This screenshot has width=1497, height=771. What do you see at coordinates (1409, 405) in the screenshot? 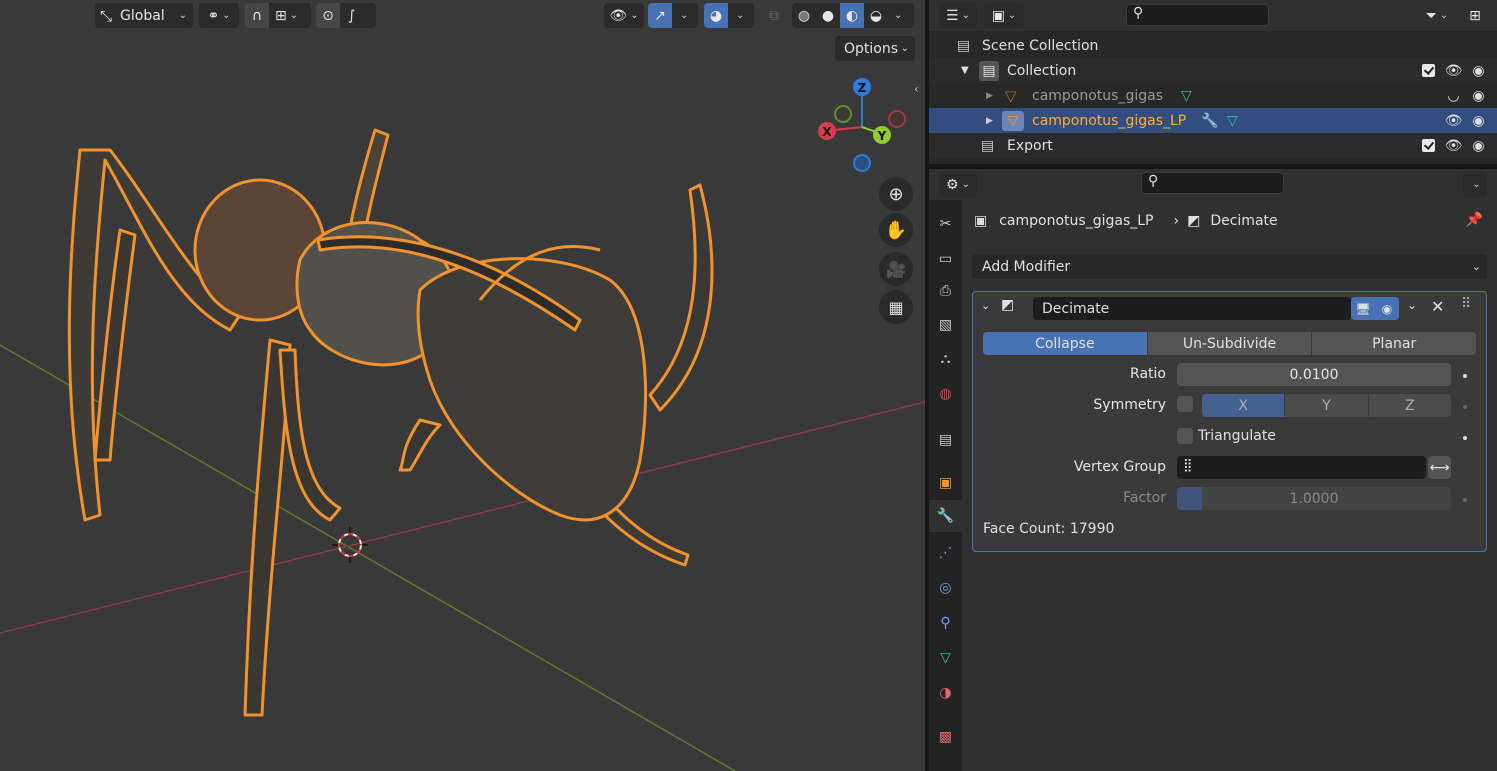
I see `symmetry-axis-z: Z` at bounding box center [1409, 405].